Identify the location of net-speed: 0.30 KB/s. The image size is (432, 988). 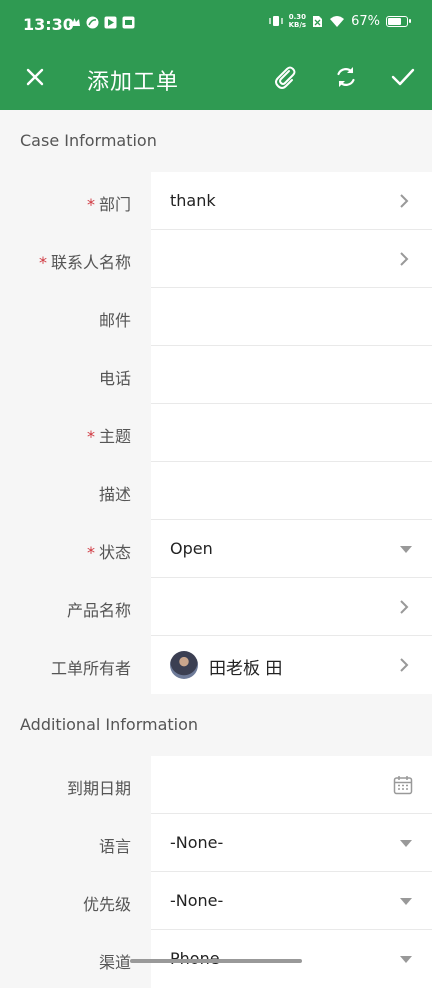
(297, 21).